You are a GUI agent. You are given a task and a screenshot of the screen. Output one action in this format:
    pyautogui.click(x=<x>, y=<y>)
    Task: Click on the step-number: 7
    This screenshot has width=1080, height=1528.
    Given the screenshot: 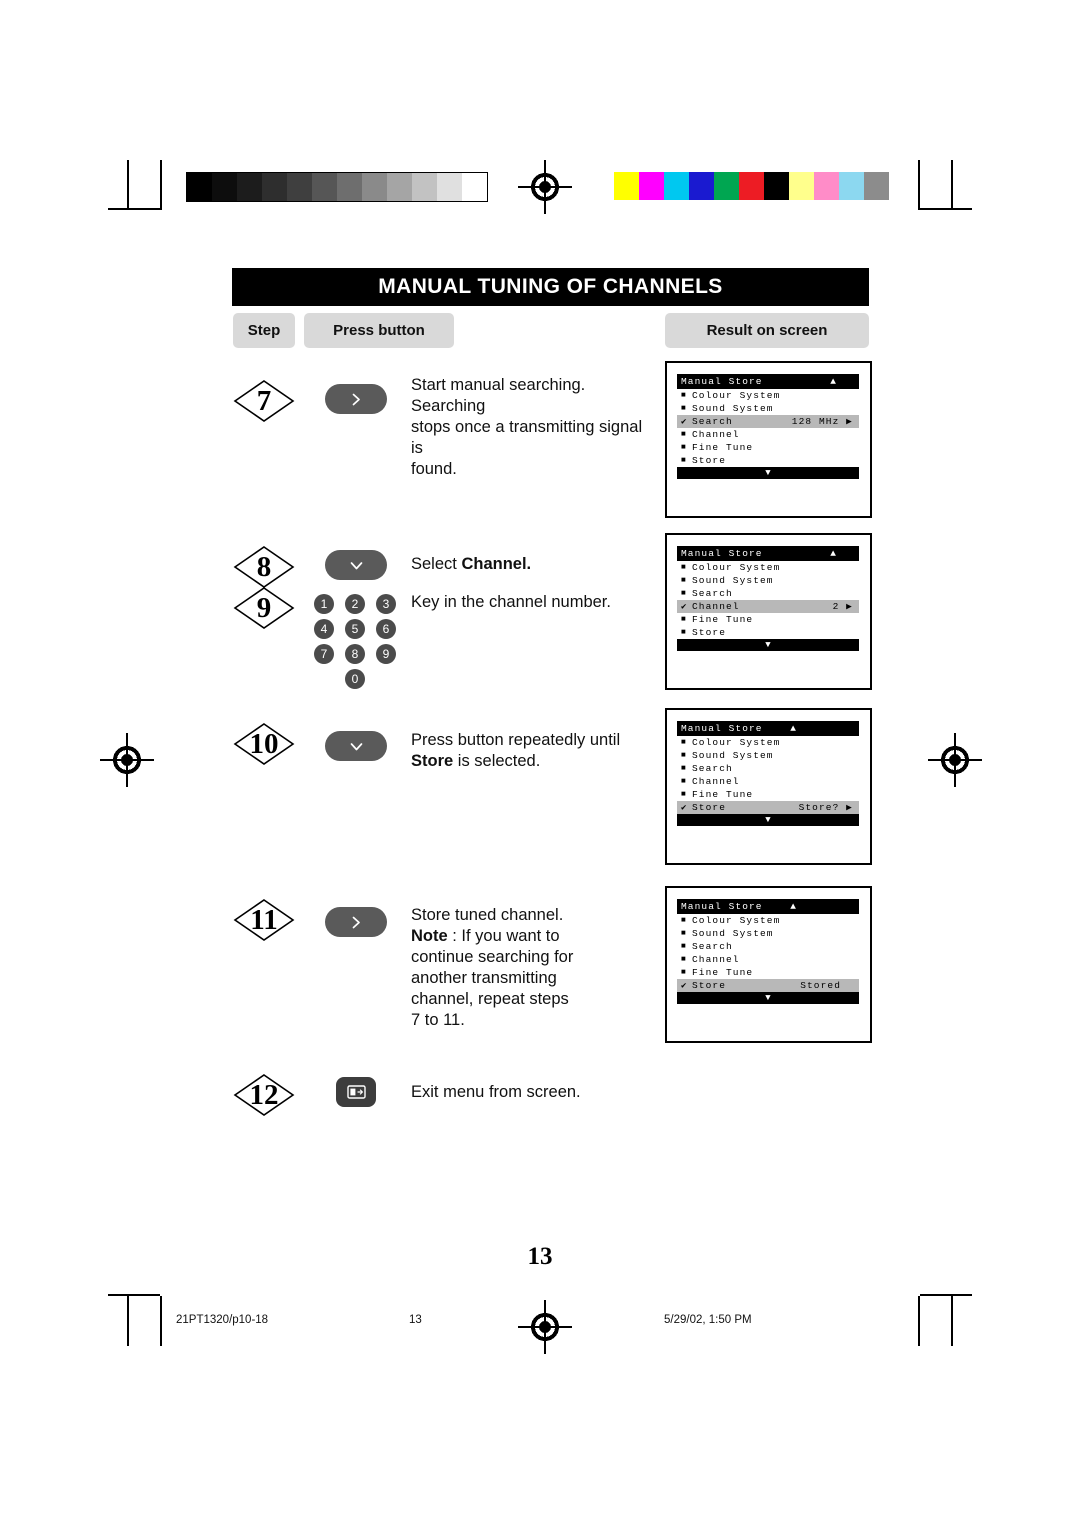 What is the action you would take?
    pyautogui.click(x=264, y=400)
    